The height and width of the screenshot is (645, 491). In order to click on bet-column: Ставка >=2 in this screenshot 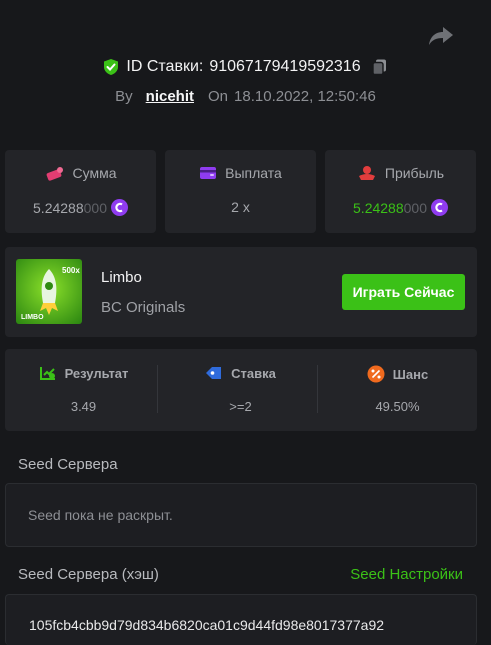, I will do `click(240, 390)`.